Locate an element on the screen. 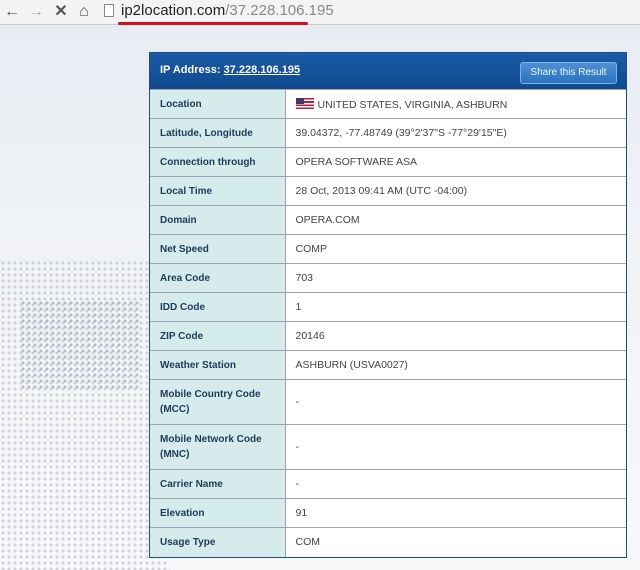 Image resolution: width=640 pixels, height=570 pixels. ip-address-heading: IP Address: 37.228.106.195 is located at coordinates (230, 70).